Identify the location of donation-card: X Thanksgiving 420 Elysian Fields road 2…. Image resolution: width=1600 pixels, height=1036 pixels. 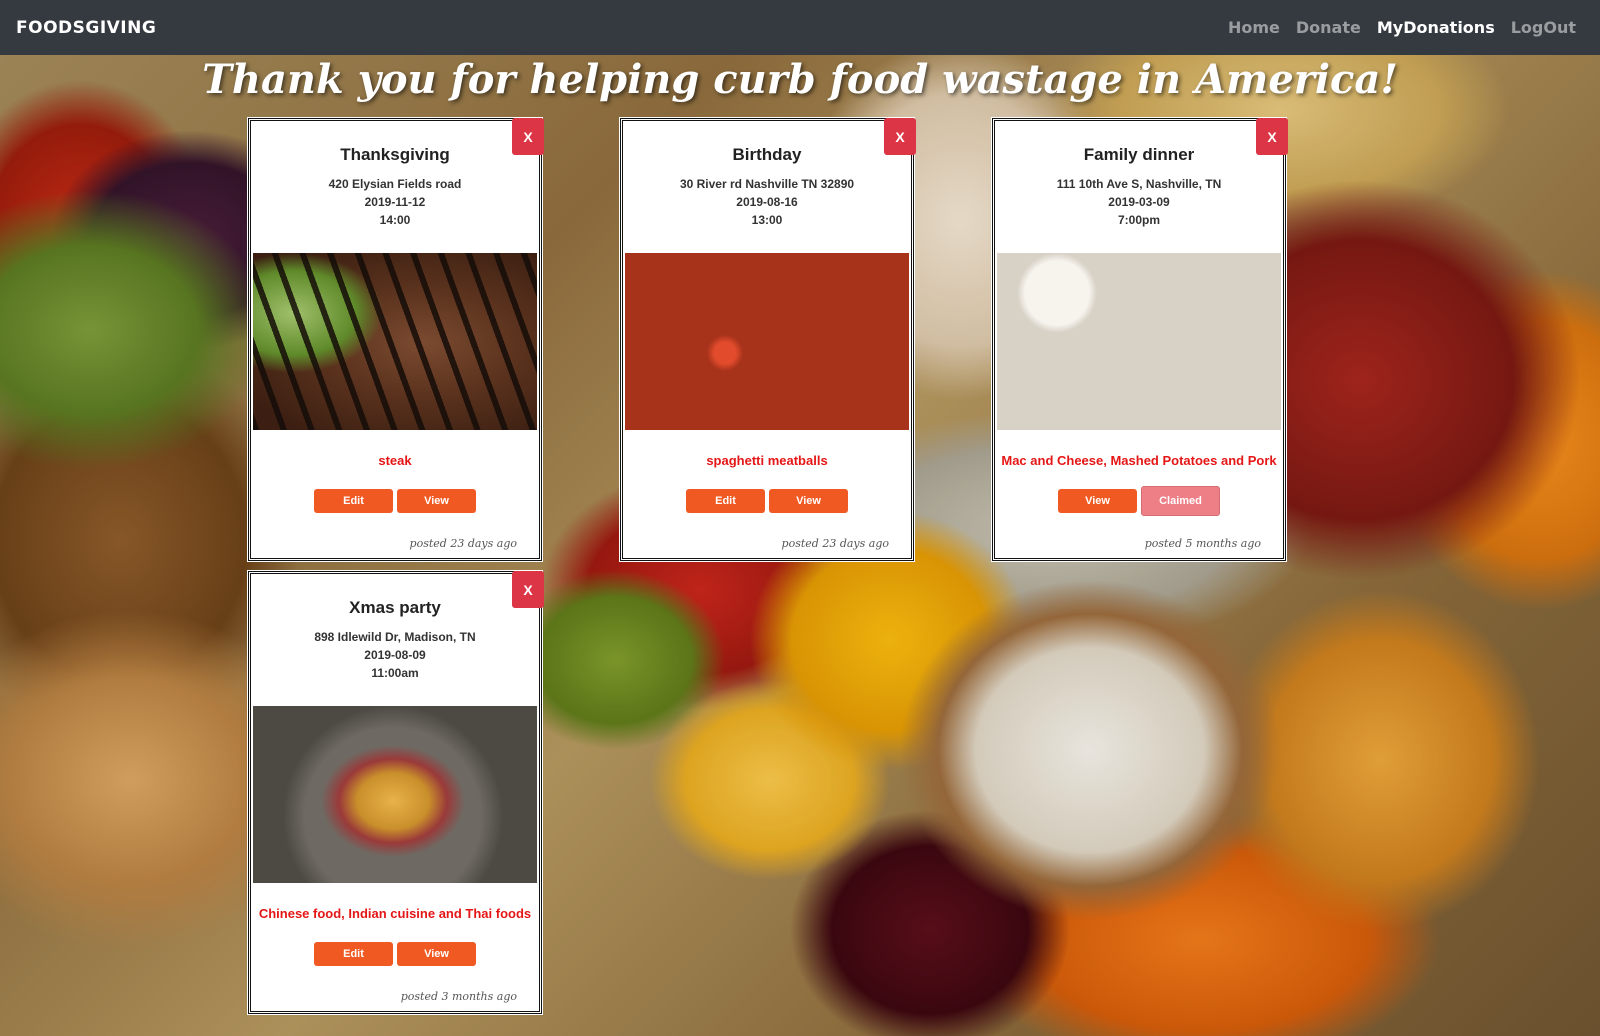
(395, 339).